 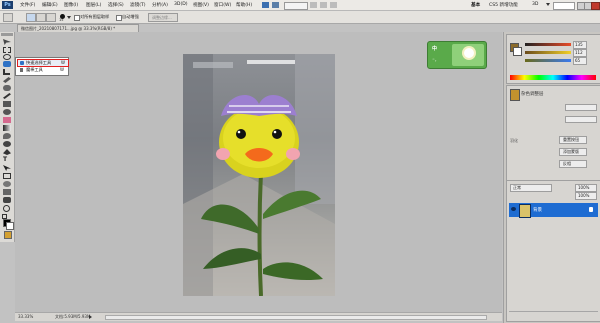 What do you see at coordinates (138, 5) in the screenshot?
I see `menu-filter: 滤镜(T)` at bounding box center [138, 5].